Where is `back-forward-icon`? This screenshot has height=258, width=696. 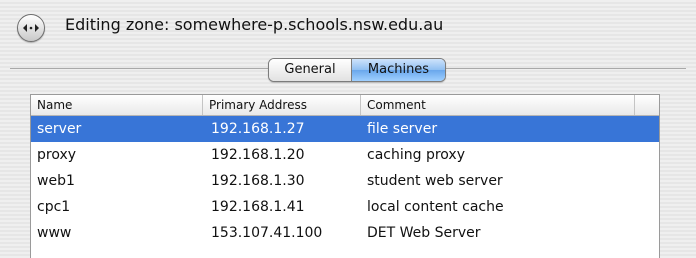
back-forward-icon is located at coordinates (31, 28).